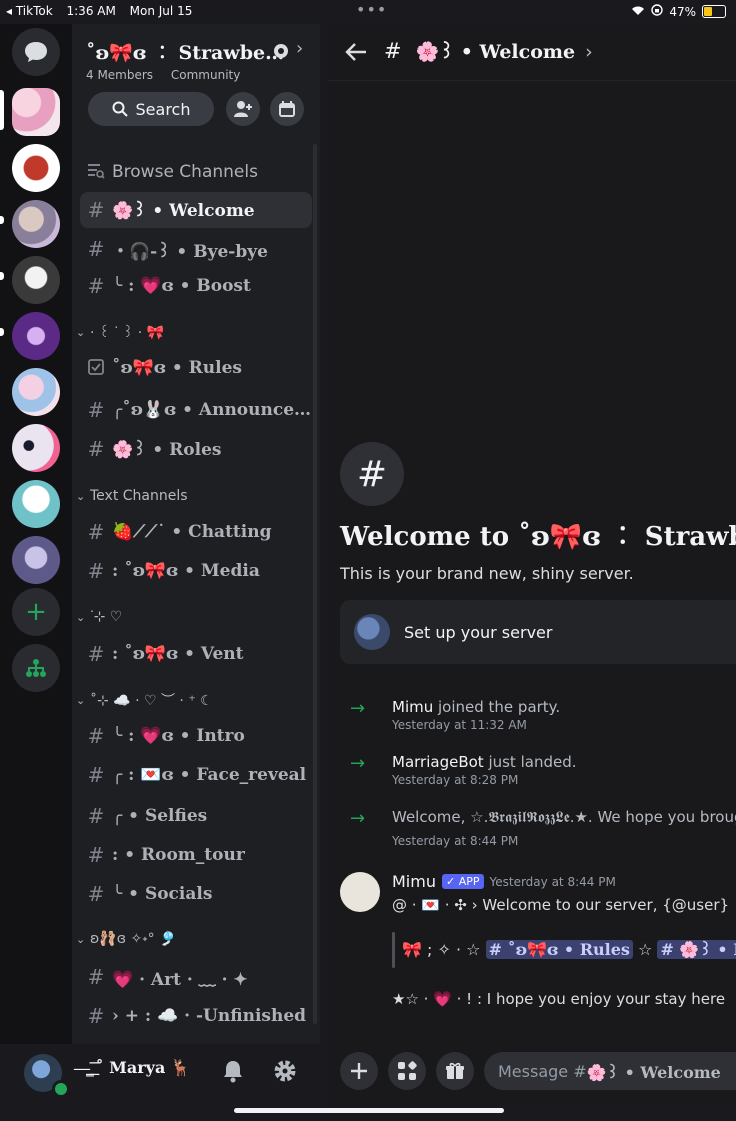 Image resolution: width=736 pixels, height=1121 pixels. What do you see at coordinates (36, 224) in the screenshot?
I see `server-icon-group` at bounding box center [36, 224].